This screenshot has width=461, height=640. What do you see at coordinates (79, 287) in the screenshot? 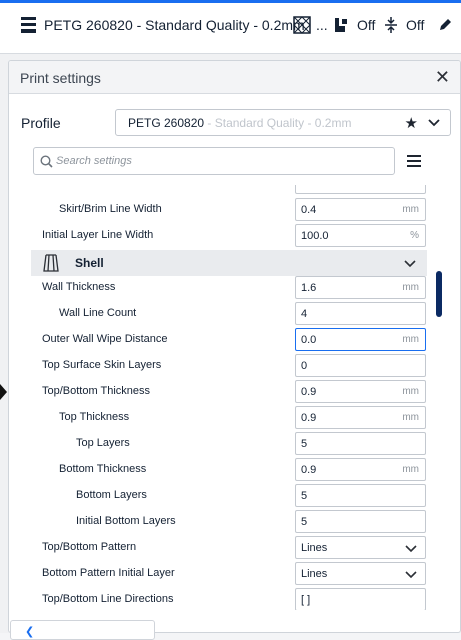
I see `setting-label: Wall Thickness` at bounding box center [79, 287].